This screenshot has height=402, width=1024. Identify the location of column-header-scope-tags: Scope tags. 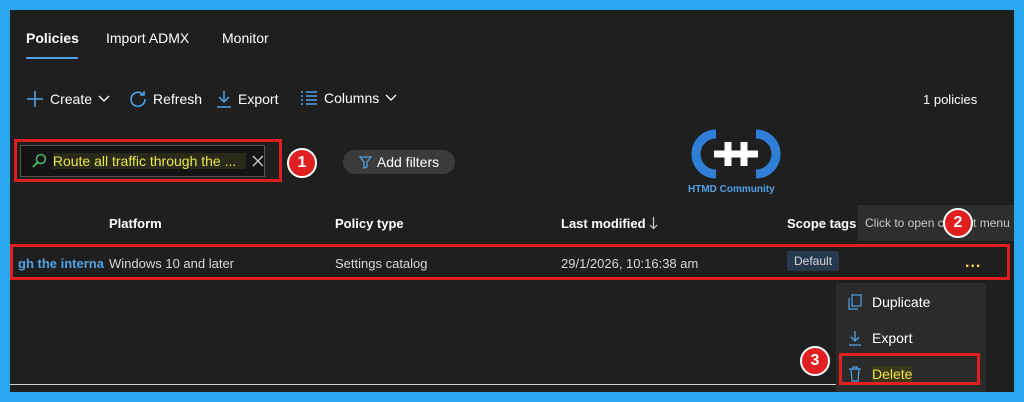
(821, 223).